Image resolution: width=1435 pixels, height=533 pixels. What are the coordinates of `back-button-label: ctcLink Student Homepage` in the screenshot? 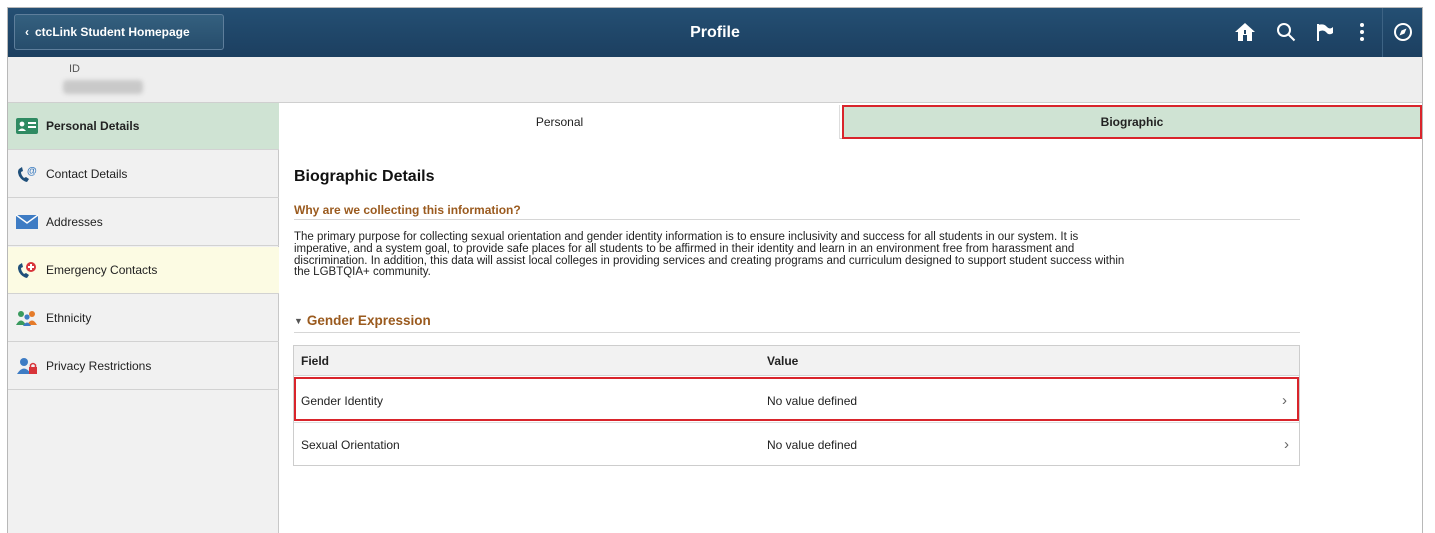 It's located at (112, 32).